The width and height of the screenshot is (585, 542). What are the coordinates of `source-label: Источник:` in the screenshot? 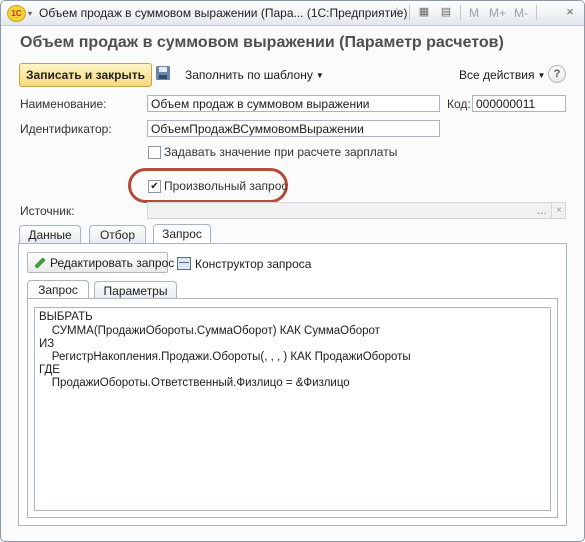 It's located at (47, 211).